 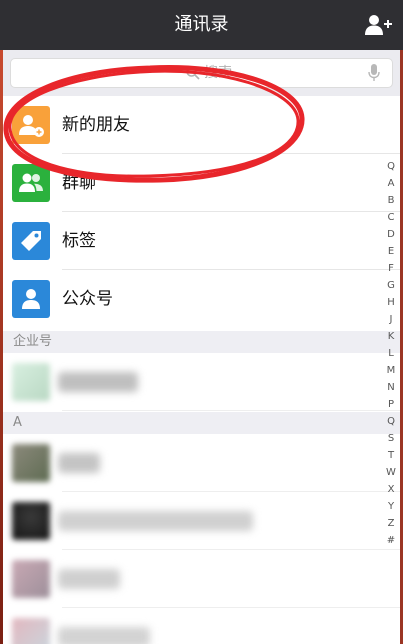 What do you see at coordinates (391, 387) in the screenshot?
I see `index-letter: N` at bounding box center [391, 387].